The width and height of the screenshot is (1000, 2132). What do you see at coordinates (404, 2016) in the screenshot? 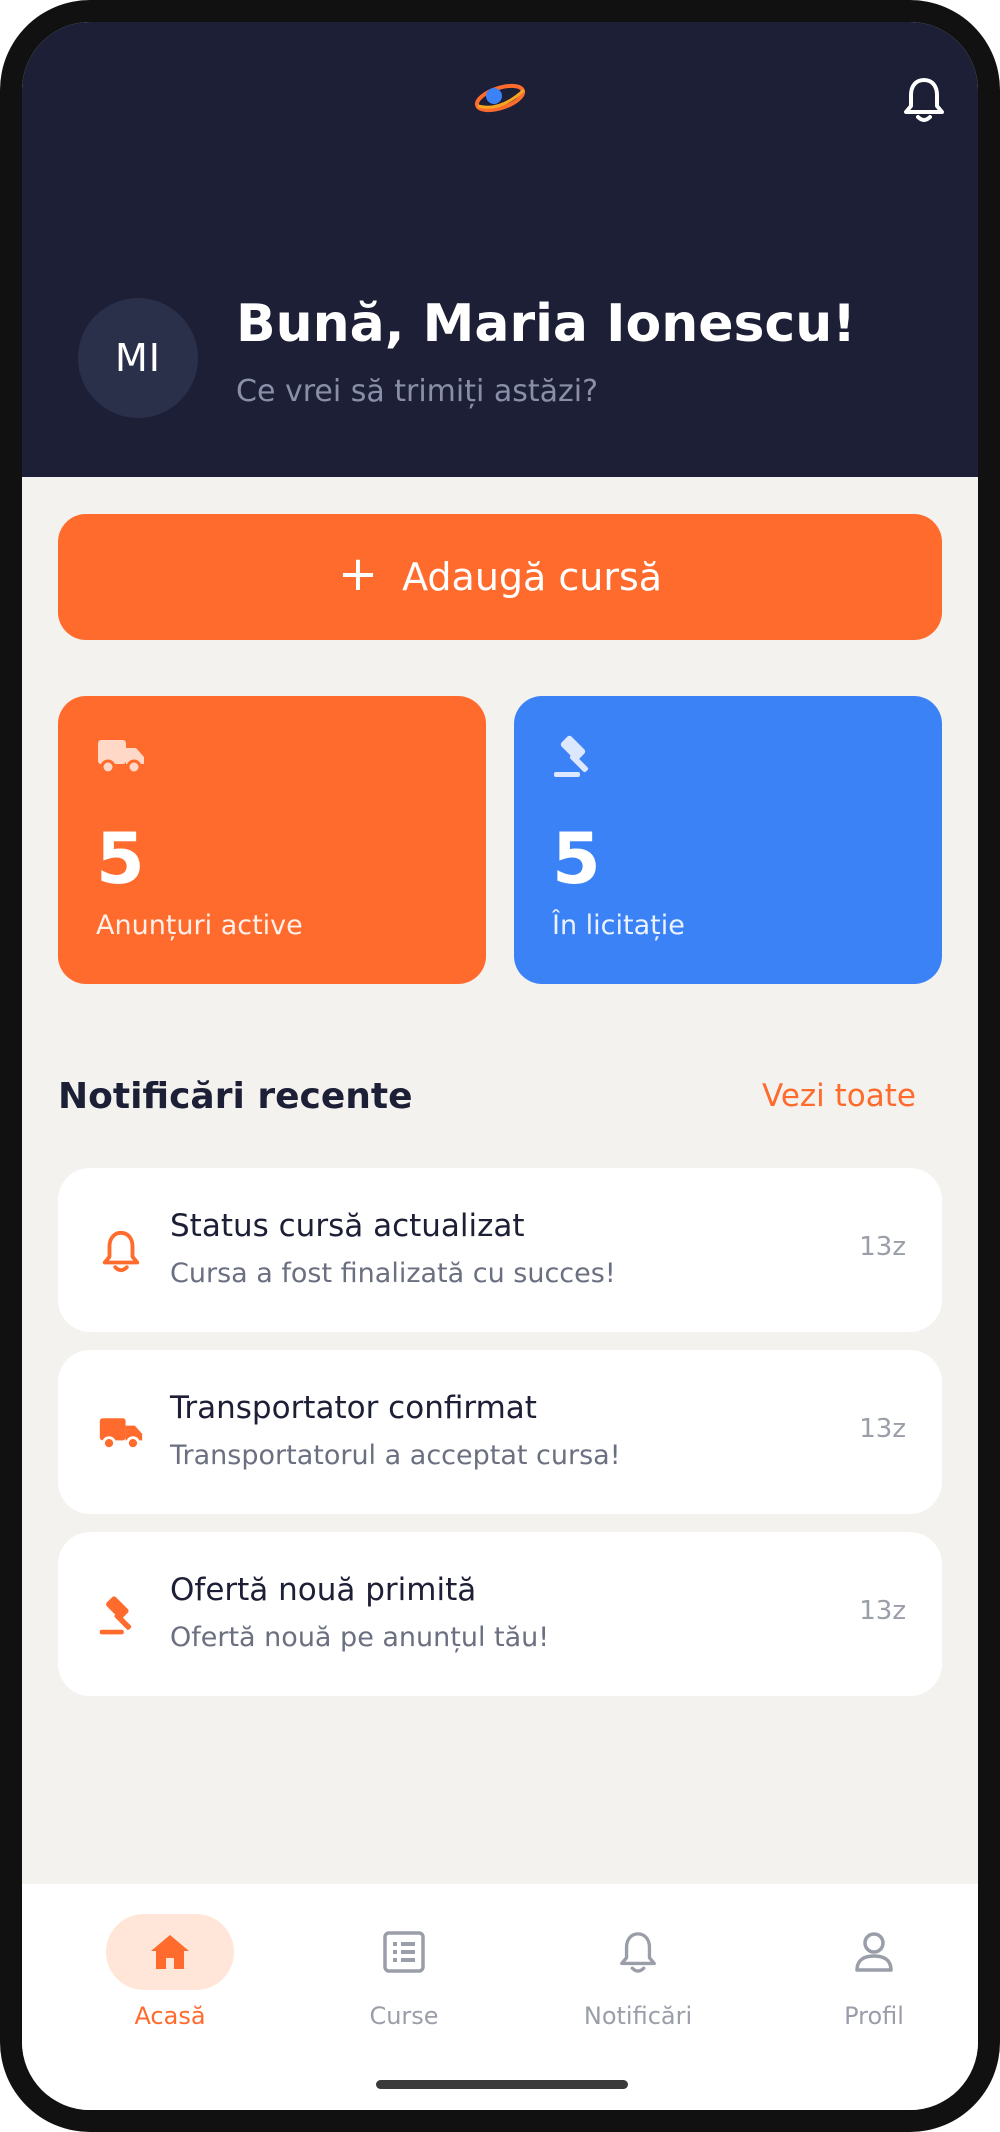
I see `nav-label: Curse` at bounding box center [404, 2016].